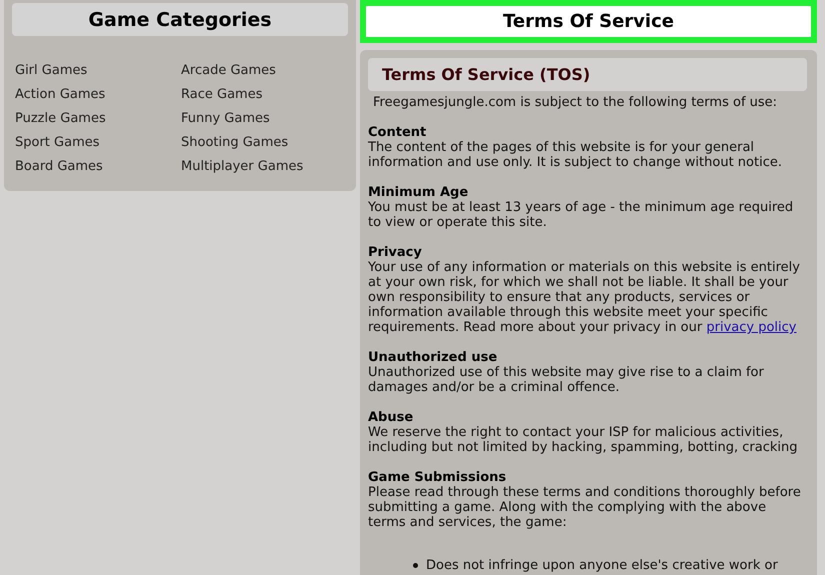 The height and width of the screenshot is (575, 825). Describe the element at coordinates (438, 477) in the screenshot. I see `terms-subheading: Game Submissions` at that location.